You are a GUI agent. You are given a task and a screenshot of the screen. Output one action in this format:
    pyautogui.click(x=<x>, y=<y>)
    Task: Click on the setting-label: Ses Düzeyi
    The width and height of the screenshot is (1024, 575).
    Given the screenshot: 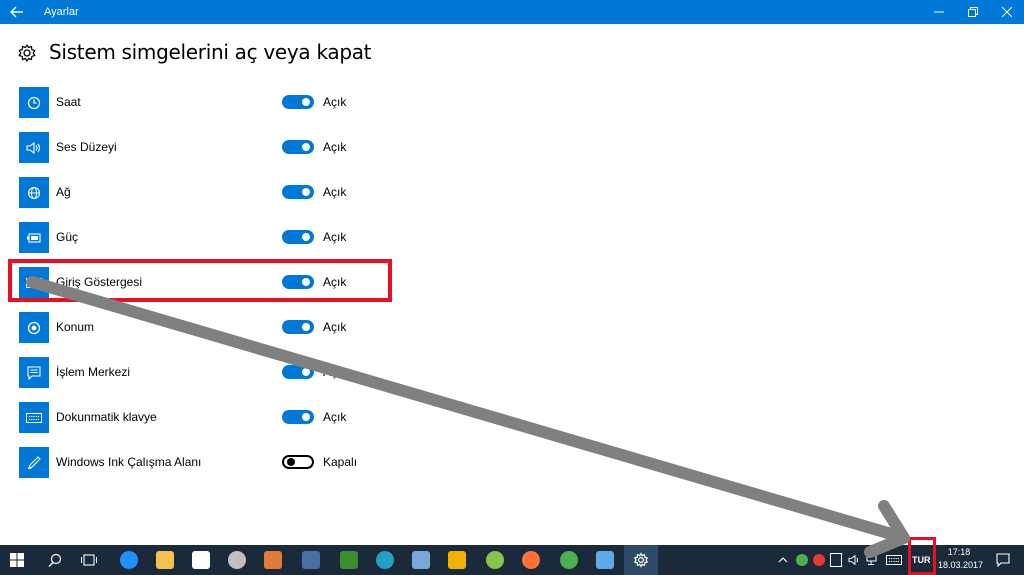 What is the action you would take?
    pyautogui.click(x=86, y=147)
    